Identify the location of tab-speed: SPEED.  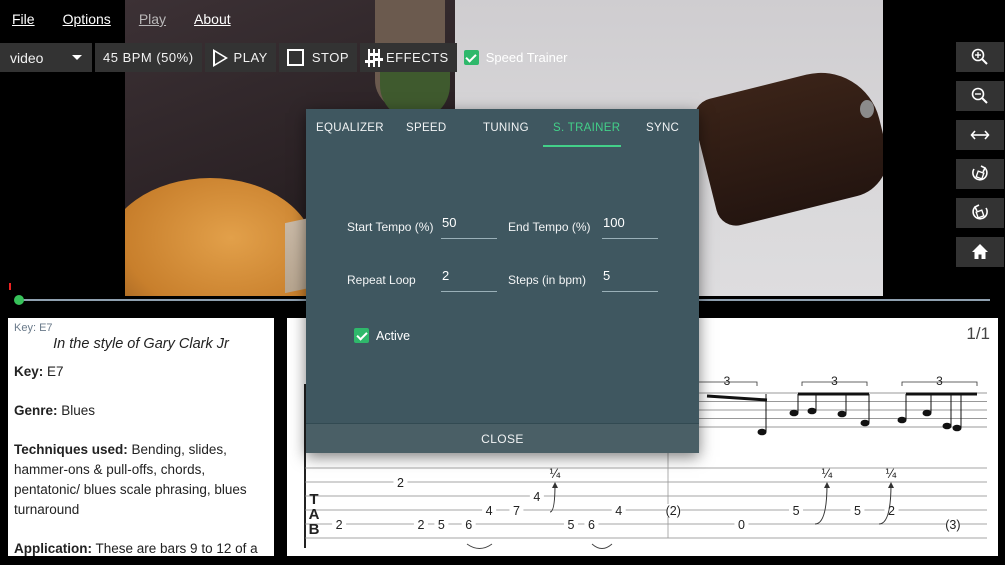
(426, 128).